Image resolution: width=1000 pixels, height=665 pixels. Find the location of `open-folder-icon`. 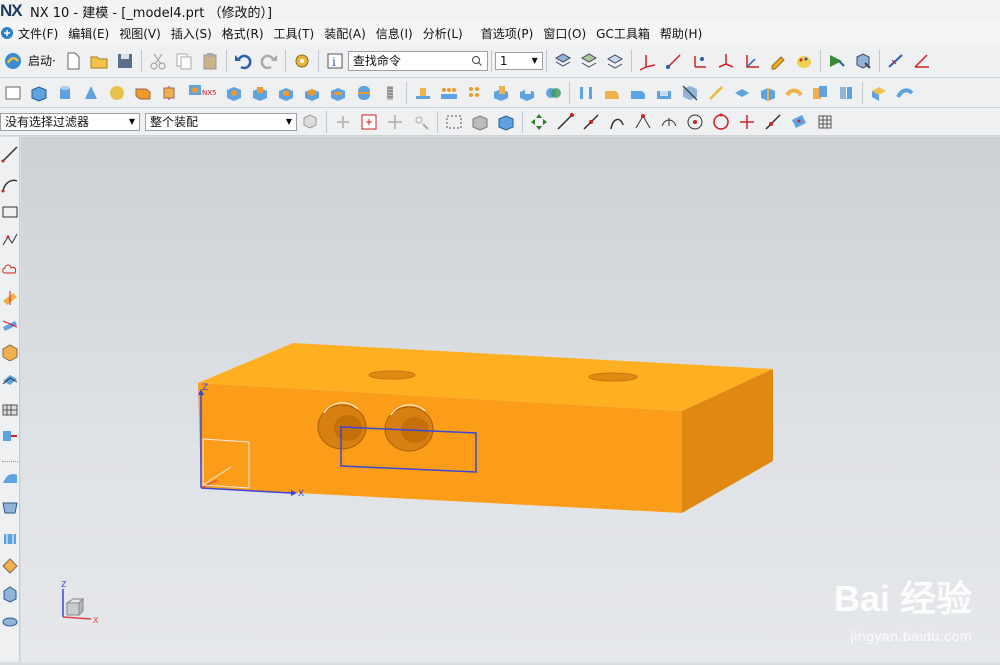

open-folder-icon is located at coordinates (99, 61).